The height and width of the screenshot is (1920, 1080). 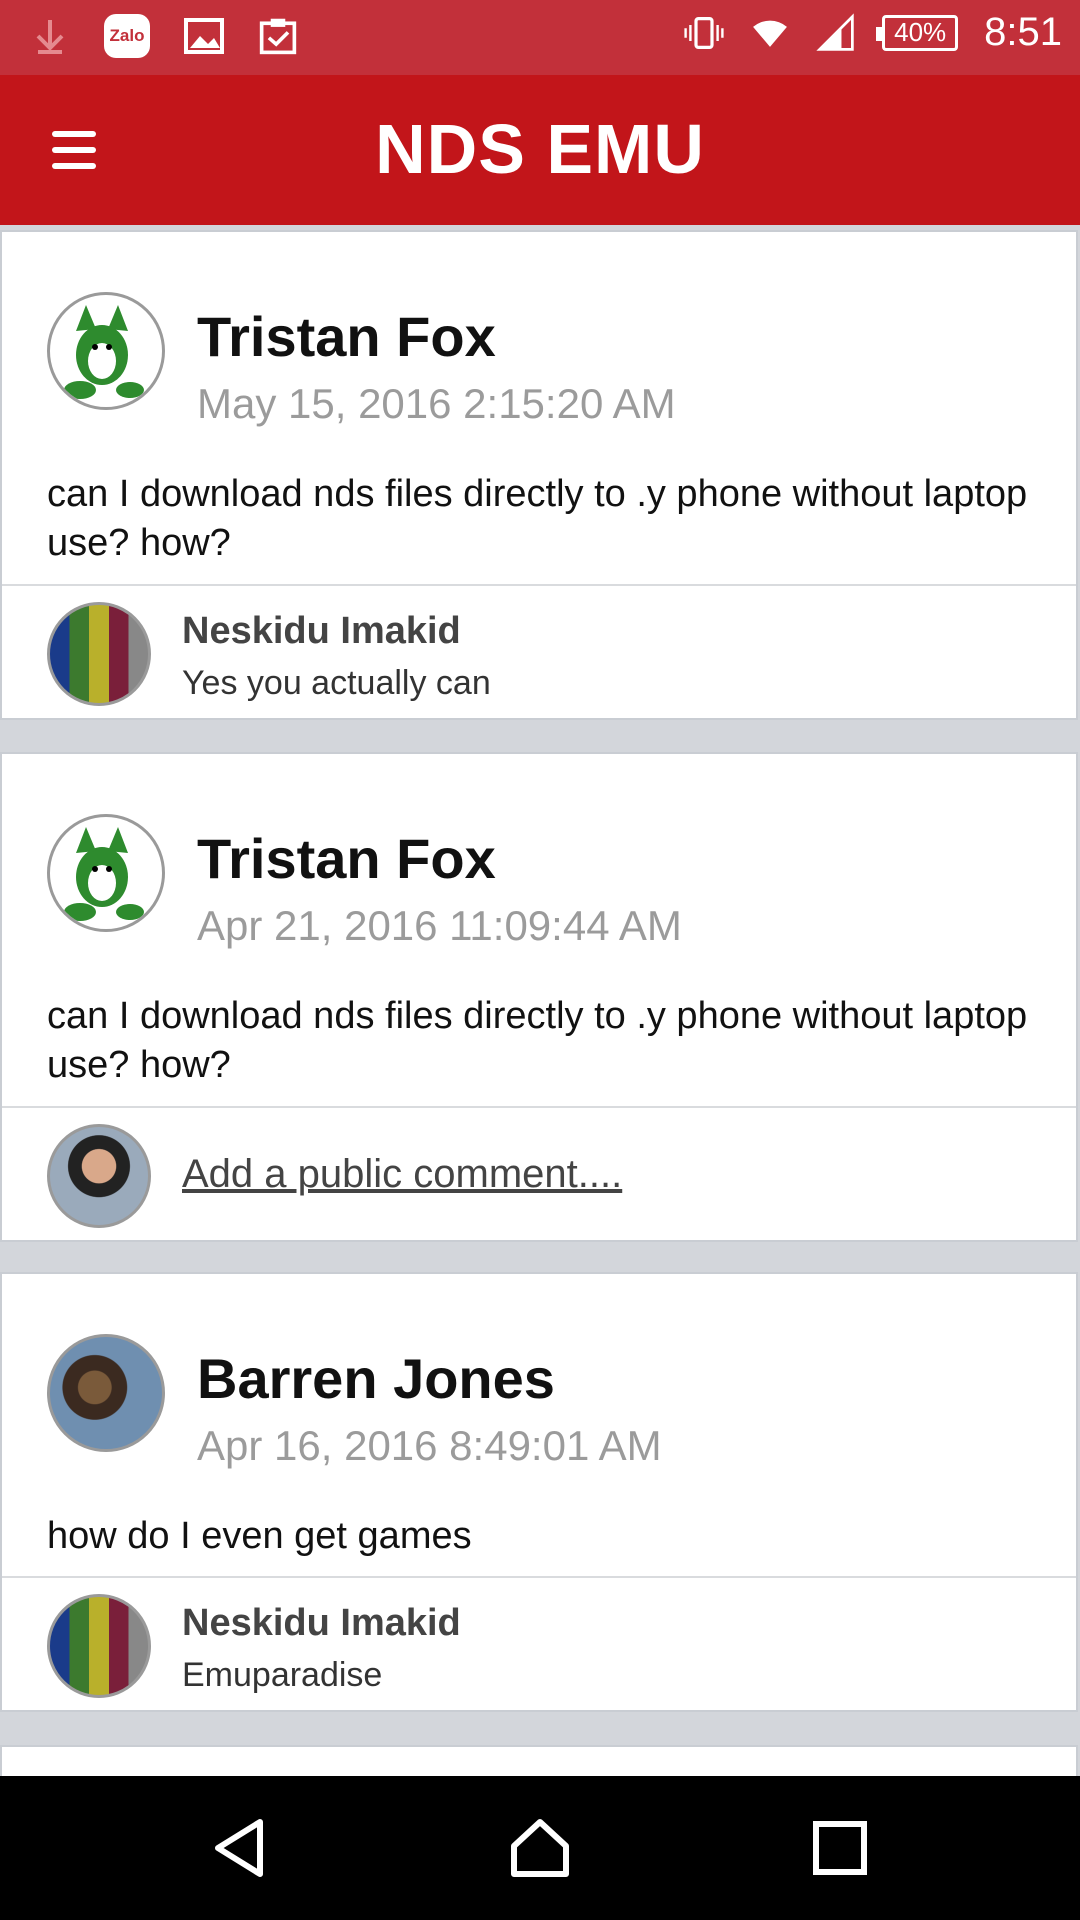 What do you see at coordinates (840, 1848) in the screenshot?
I see `recents-icon` at bounding box center [840, 1848].